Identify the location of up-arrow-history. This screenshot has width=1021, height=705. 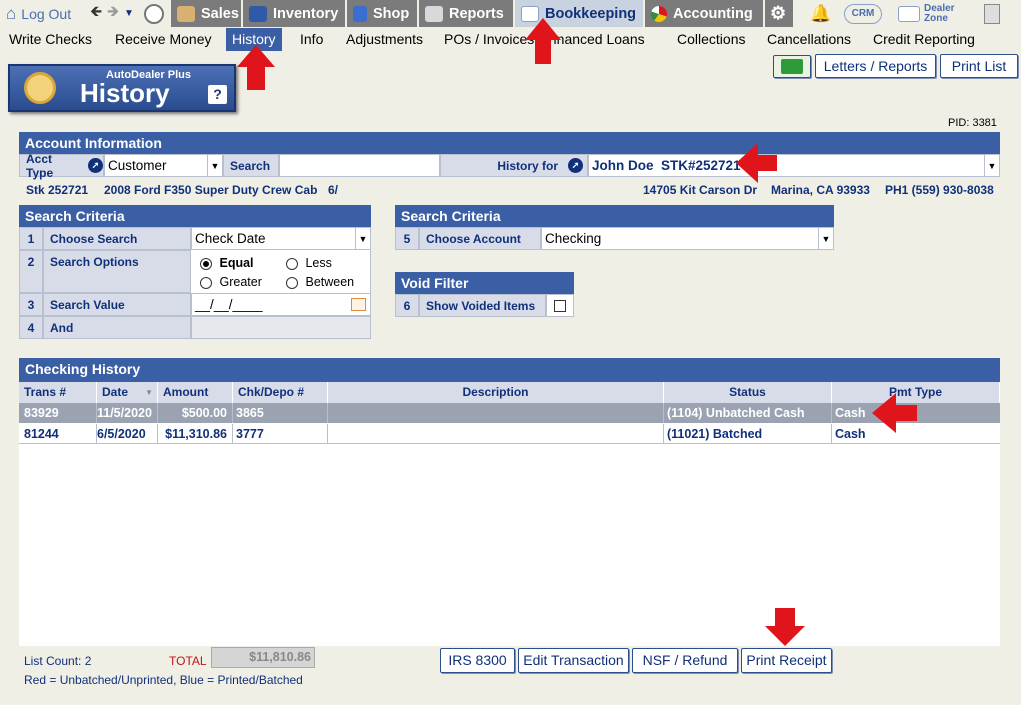
(256, 67).